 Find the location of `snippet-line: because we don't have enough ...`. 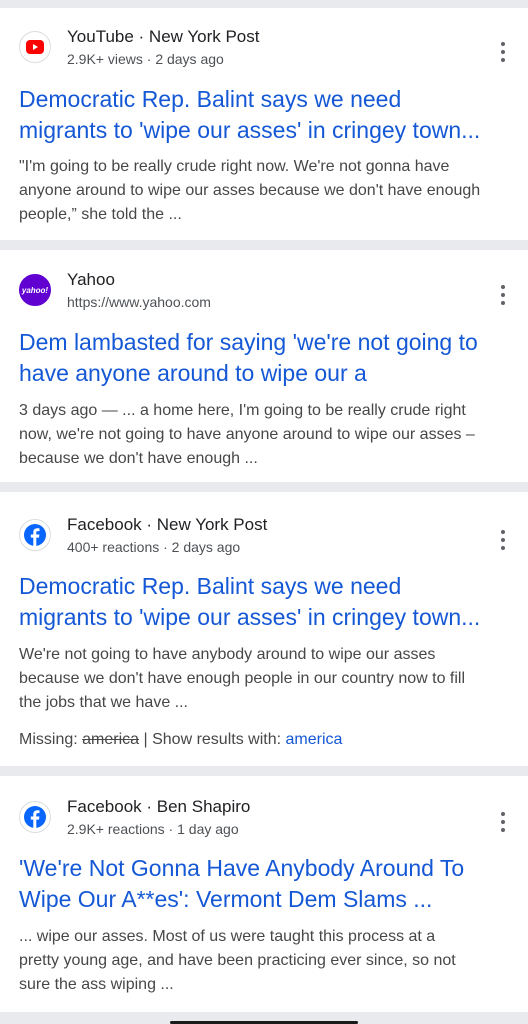

snippet-line: because we don't have enough ... is located at coordinates (138, 458).